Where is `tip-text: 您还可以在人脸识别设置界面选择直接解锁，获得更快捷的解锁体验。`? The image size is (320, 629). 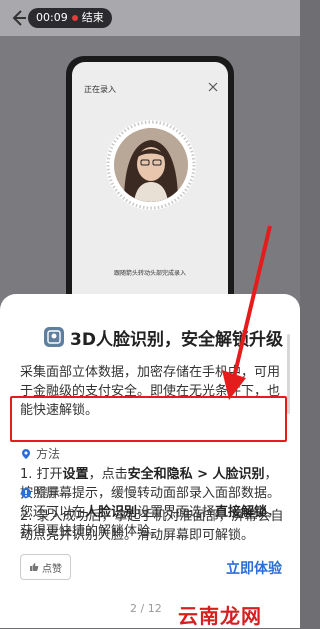 tip-text: 您还可以在人脸识别设置界面选择直接解锁，获得更快捷的解锁体验。 is located at coordinates (150, 522).